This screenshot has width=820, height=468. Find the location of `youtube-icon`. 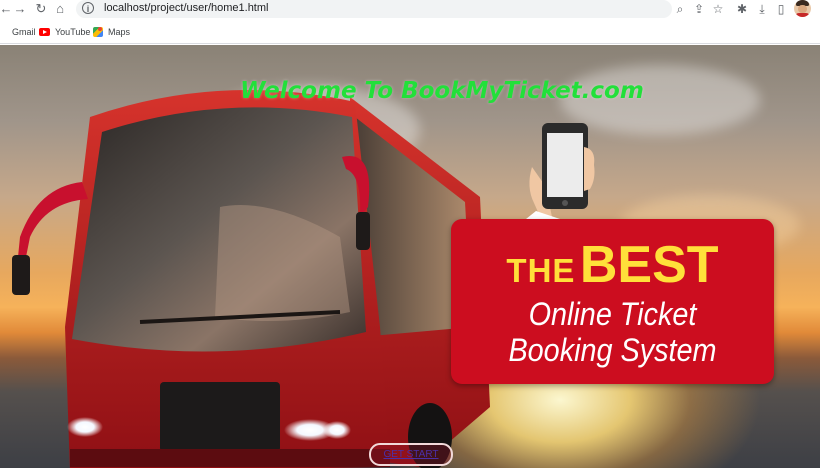

youtube-icon is located at coordinates (44, 32).